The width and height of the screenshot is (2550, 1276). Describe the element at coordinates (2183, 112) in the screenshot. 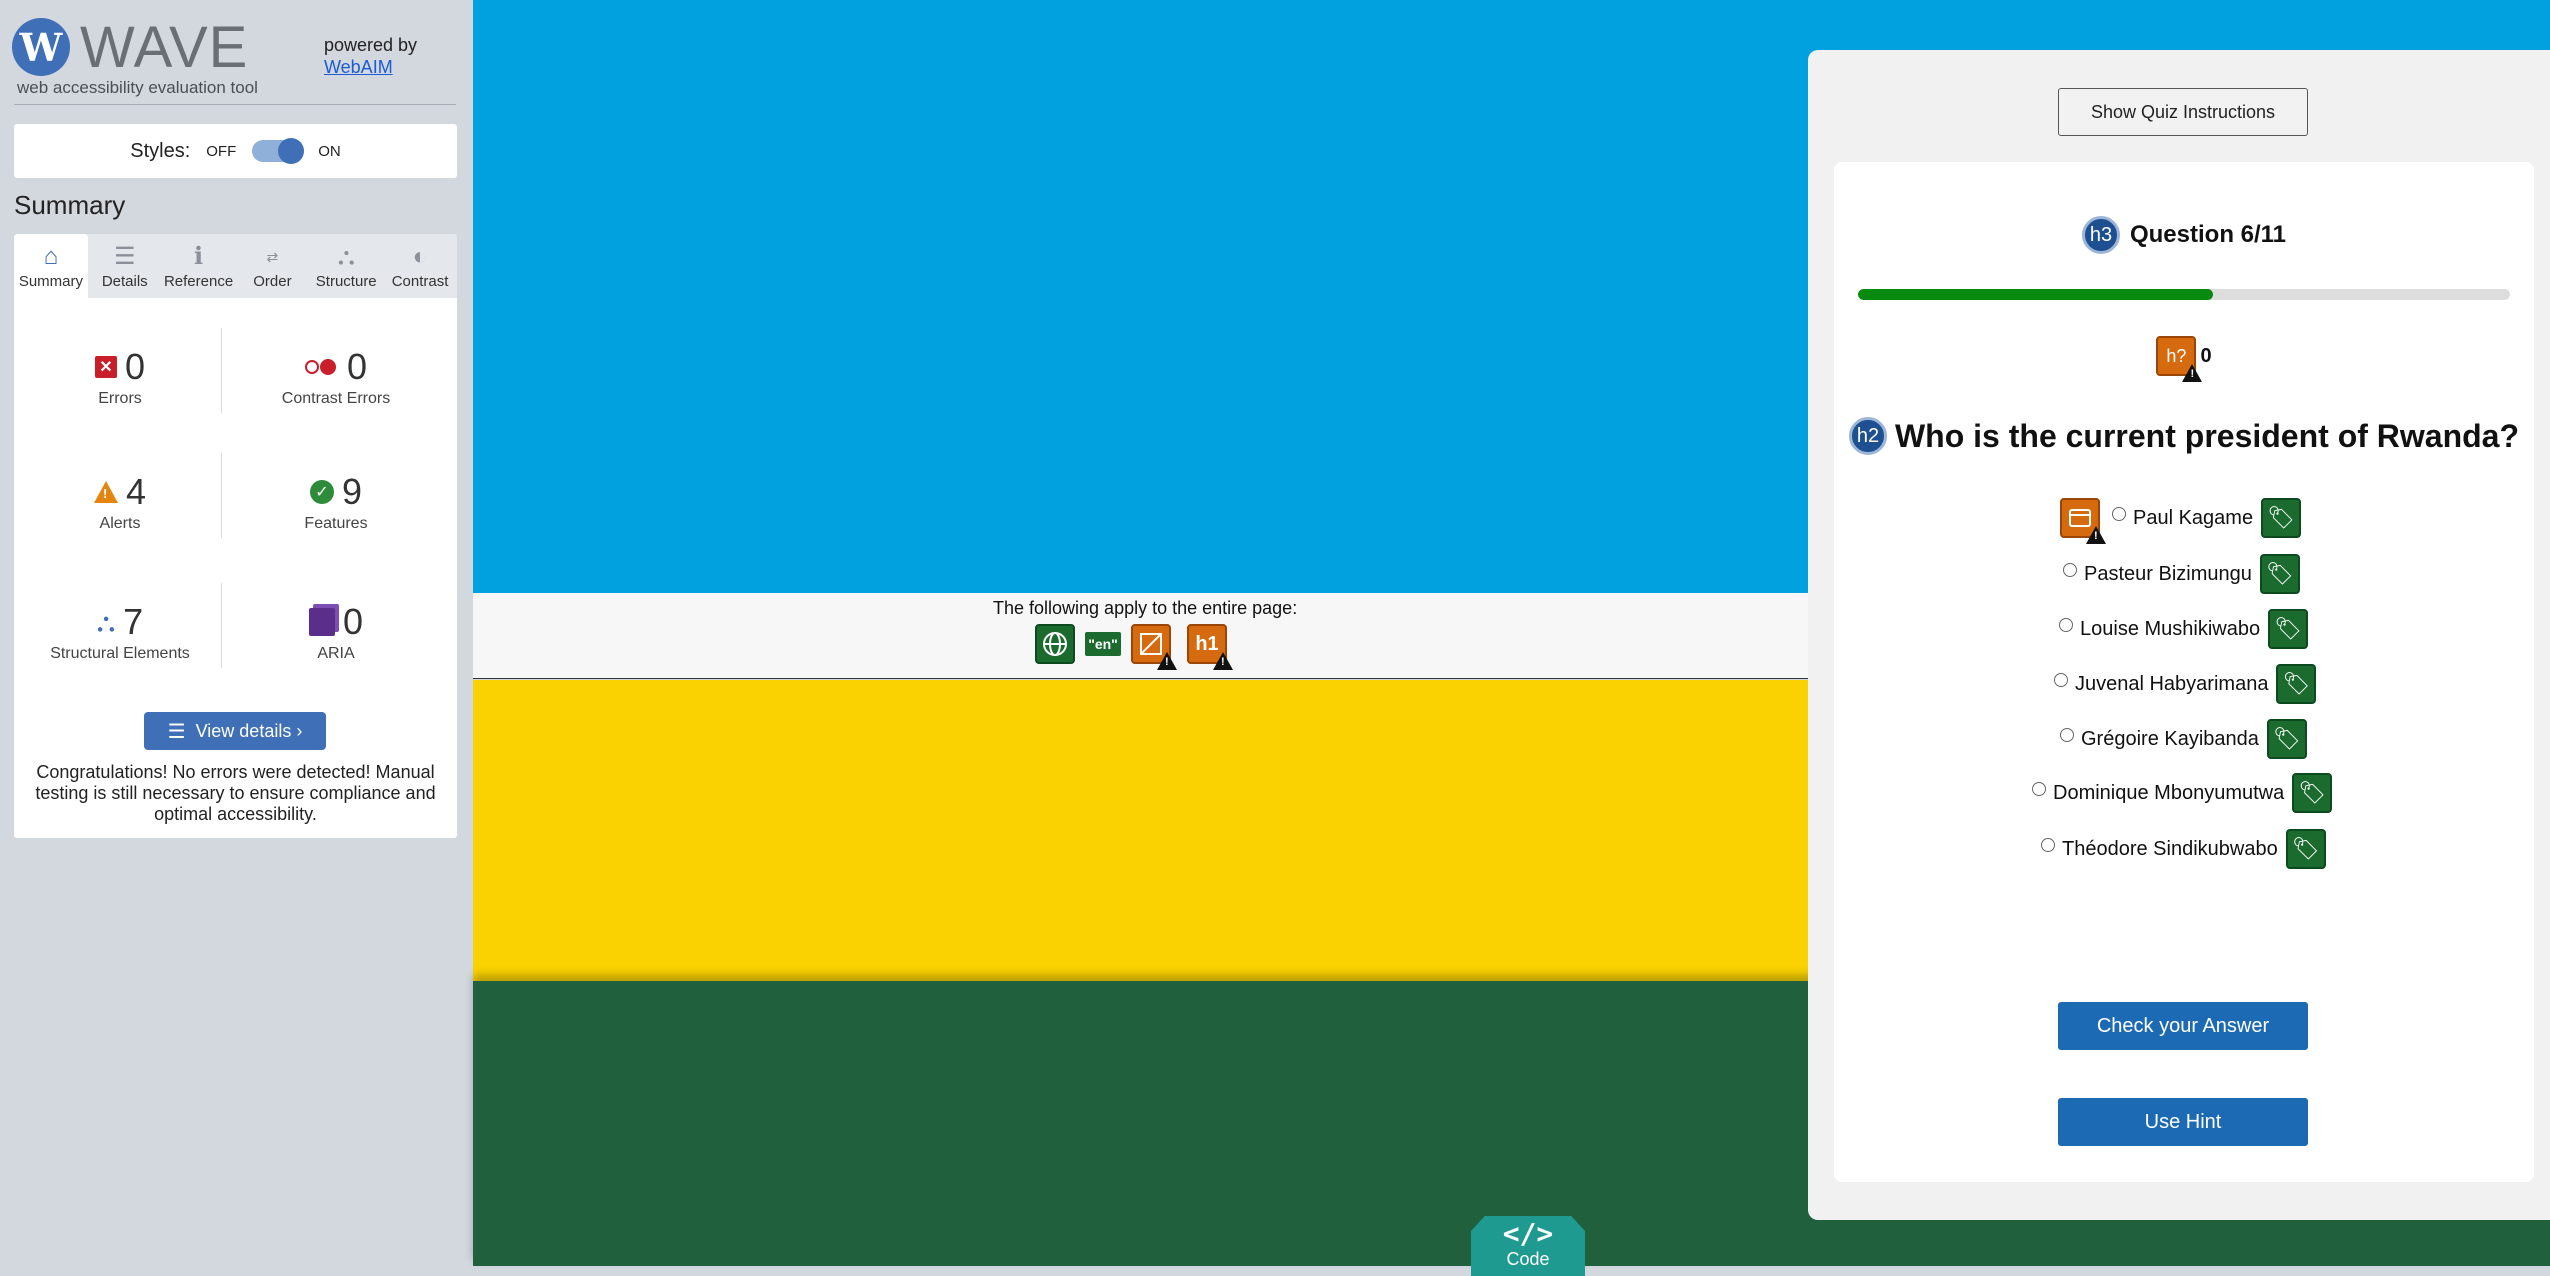

I see `show-quiz-instructions-button: Show Quiz Instructions` at that location.